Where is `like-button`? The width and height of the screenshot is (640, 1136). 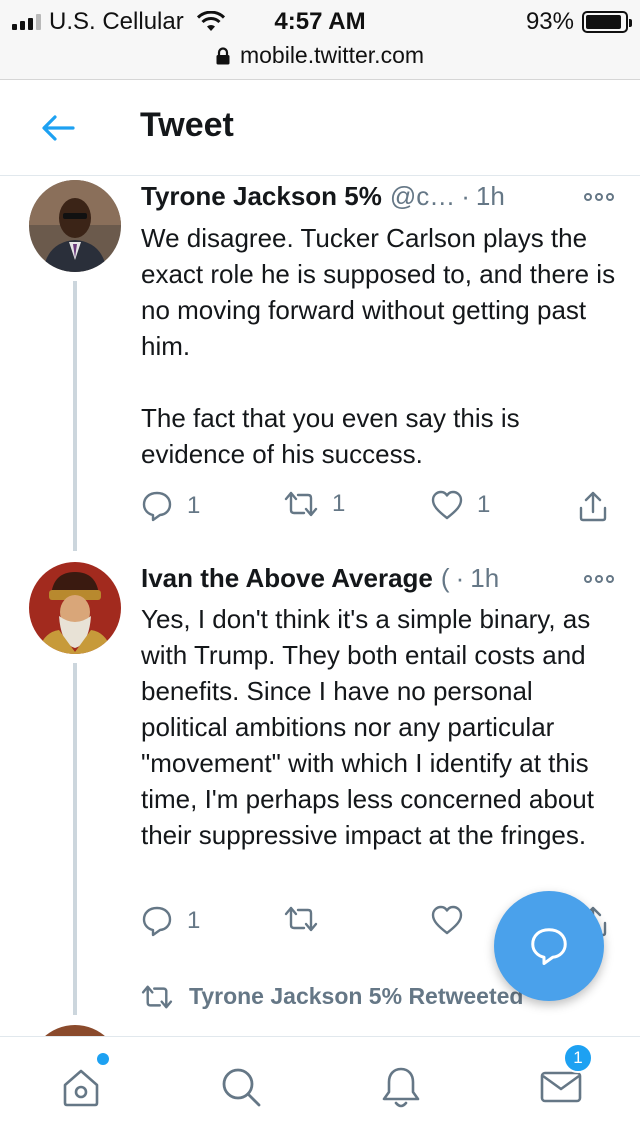 like-button is located at coordinates (447, 920).